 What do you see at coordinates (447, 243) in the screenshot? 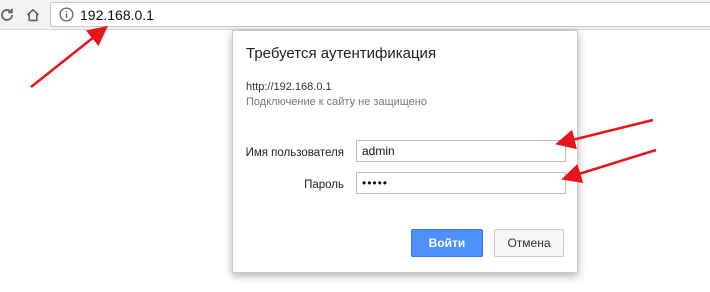
I see `login-button: Войти` at bounding box center [447, 243].